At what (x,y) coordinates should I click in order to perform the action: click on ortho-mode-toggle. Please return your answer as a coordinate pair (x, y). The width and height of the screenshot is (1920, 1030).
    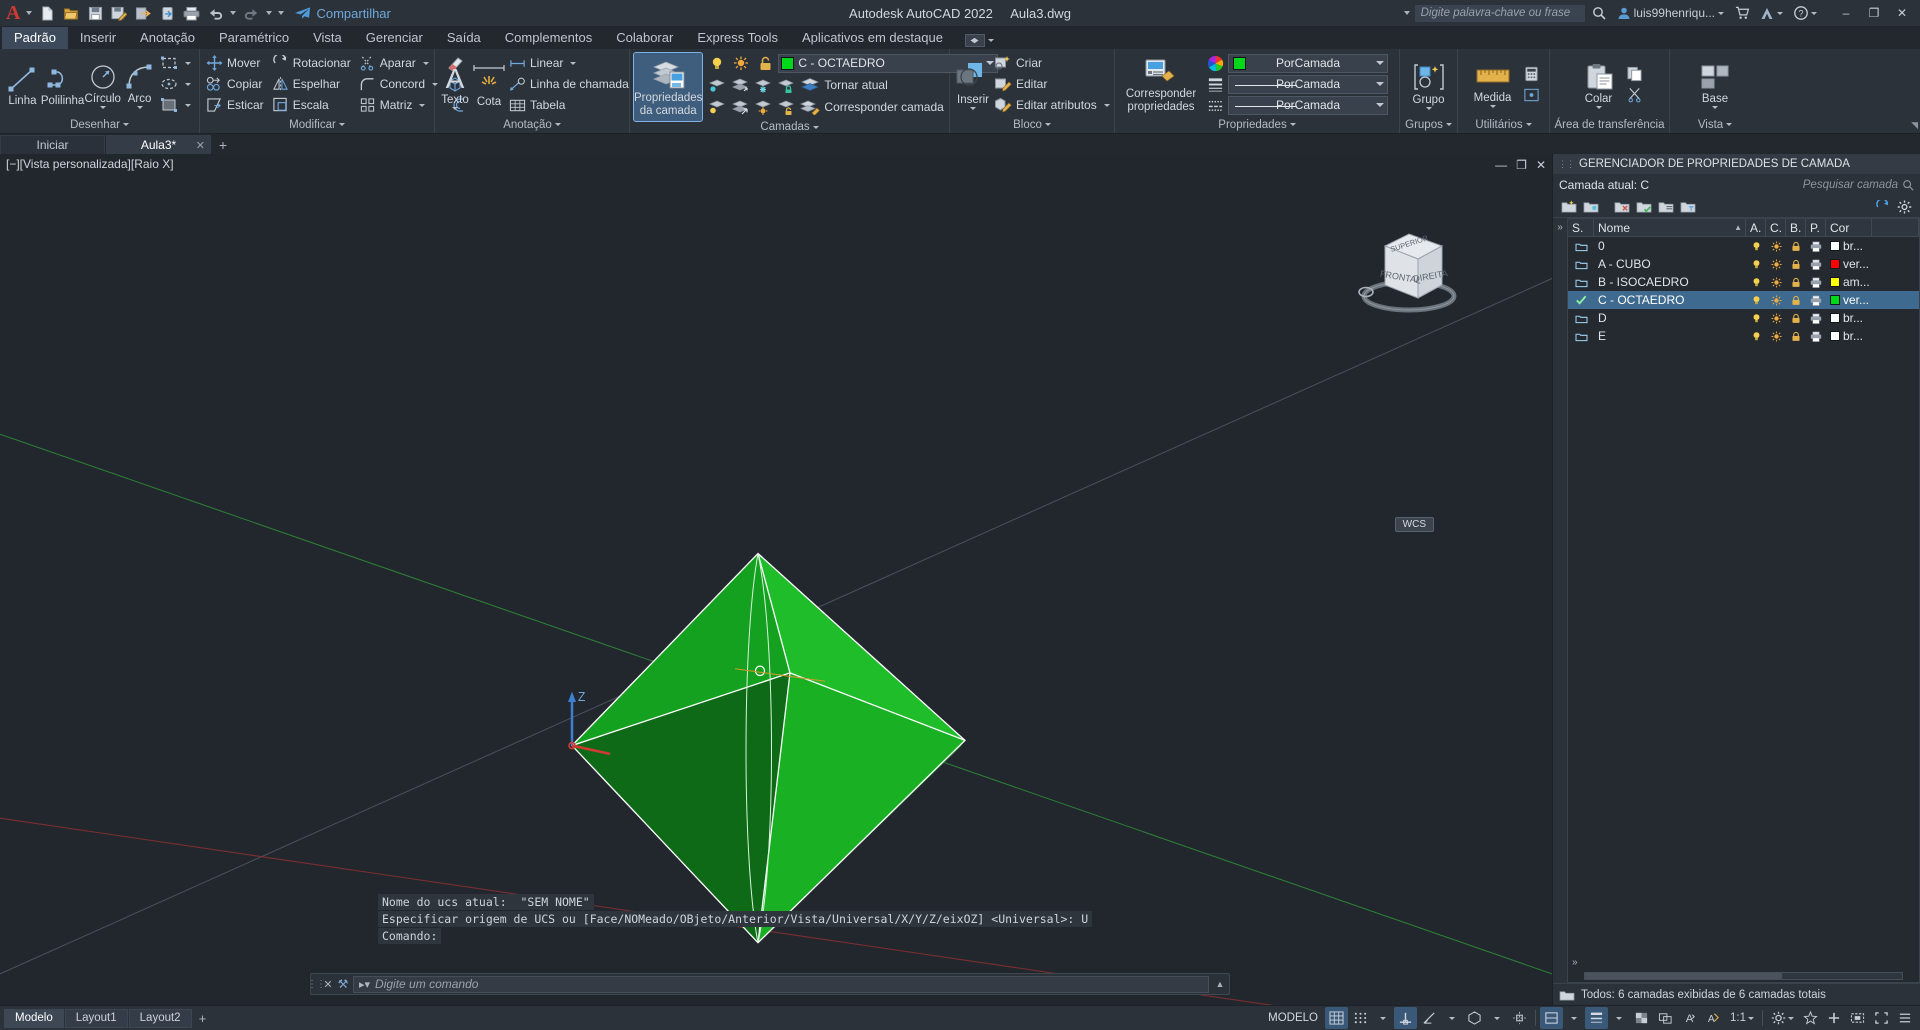
    Looking at the image, I should click on (1405, 1018).